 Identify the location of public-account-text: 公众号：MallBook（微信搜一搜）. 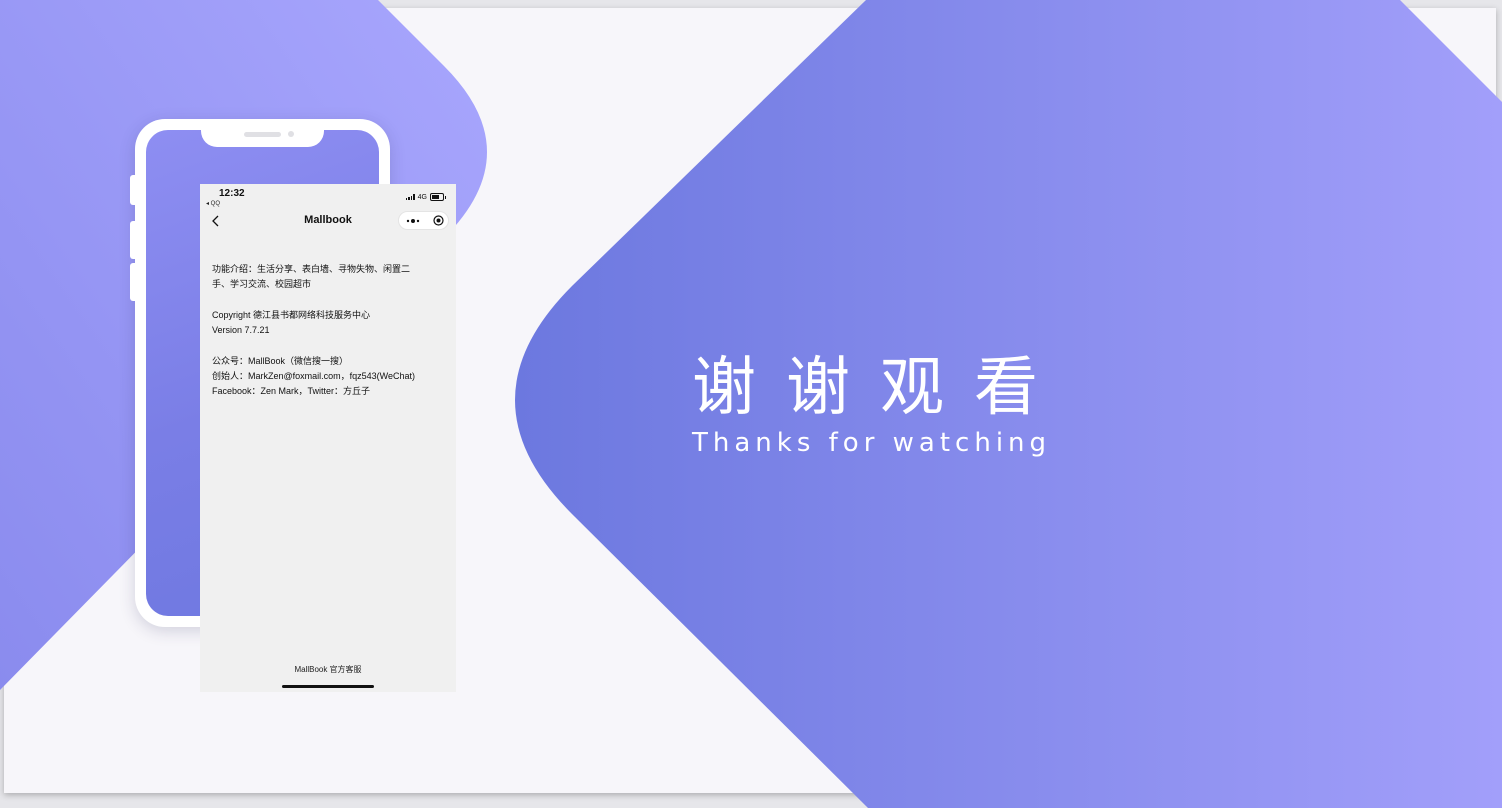
(280, 360).